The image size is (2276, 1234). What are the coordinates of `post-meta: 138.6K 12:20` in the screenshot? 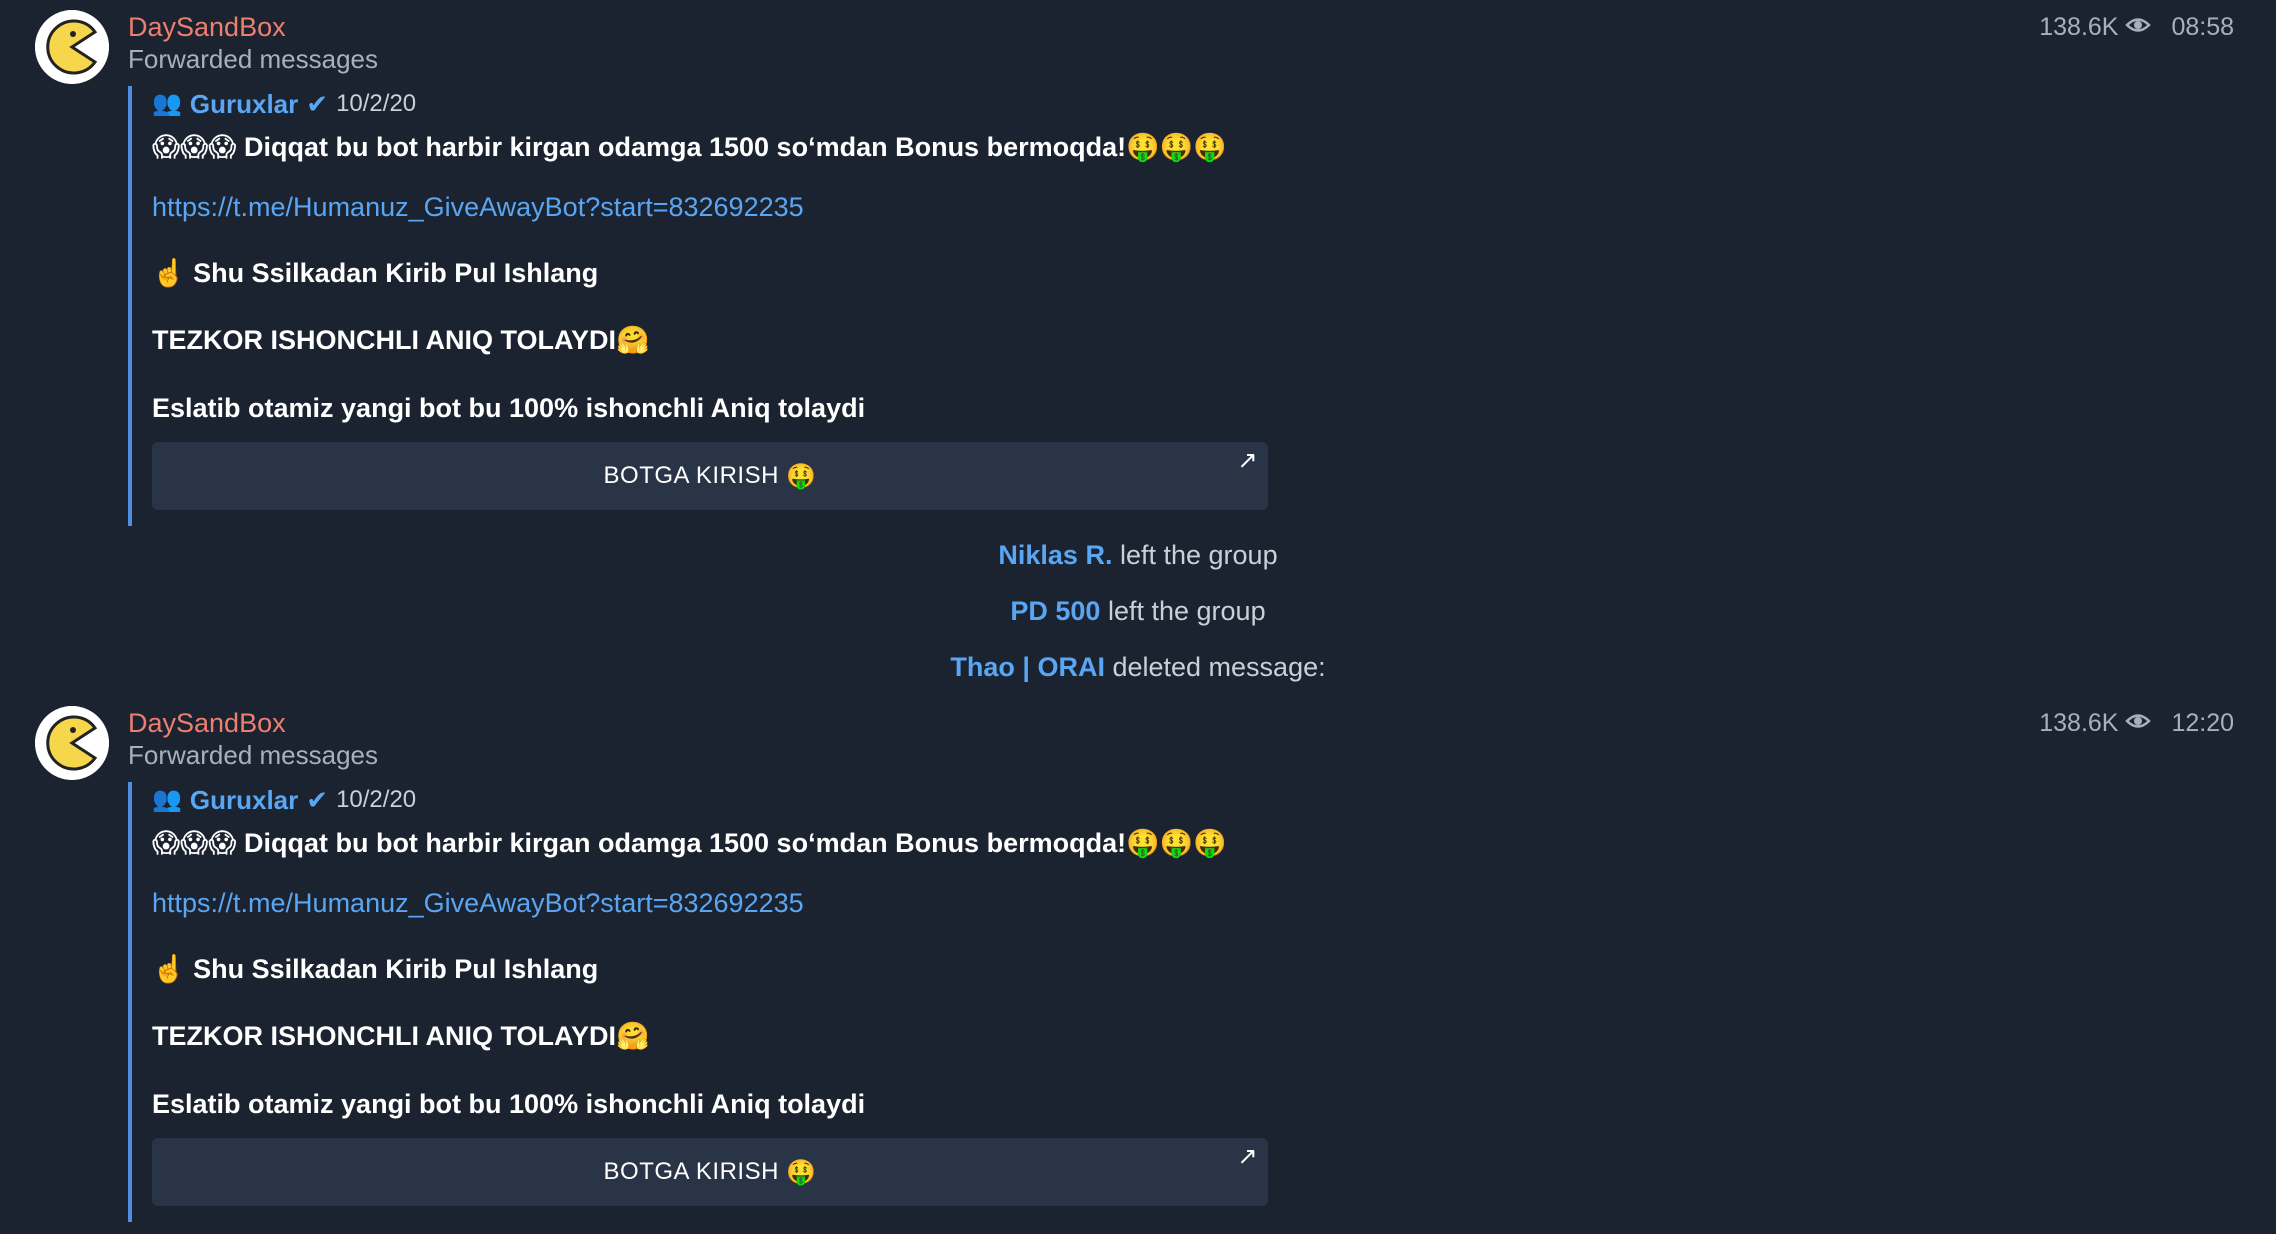 It's located at (2136, 723).